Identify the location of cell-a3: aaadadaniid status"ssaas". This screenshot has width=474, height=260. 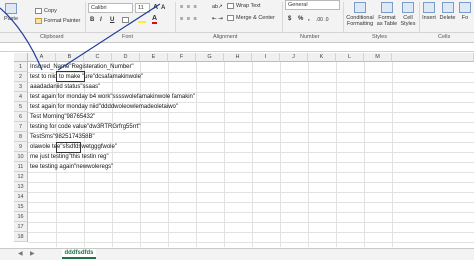
(65, 87).